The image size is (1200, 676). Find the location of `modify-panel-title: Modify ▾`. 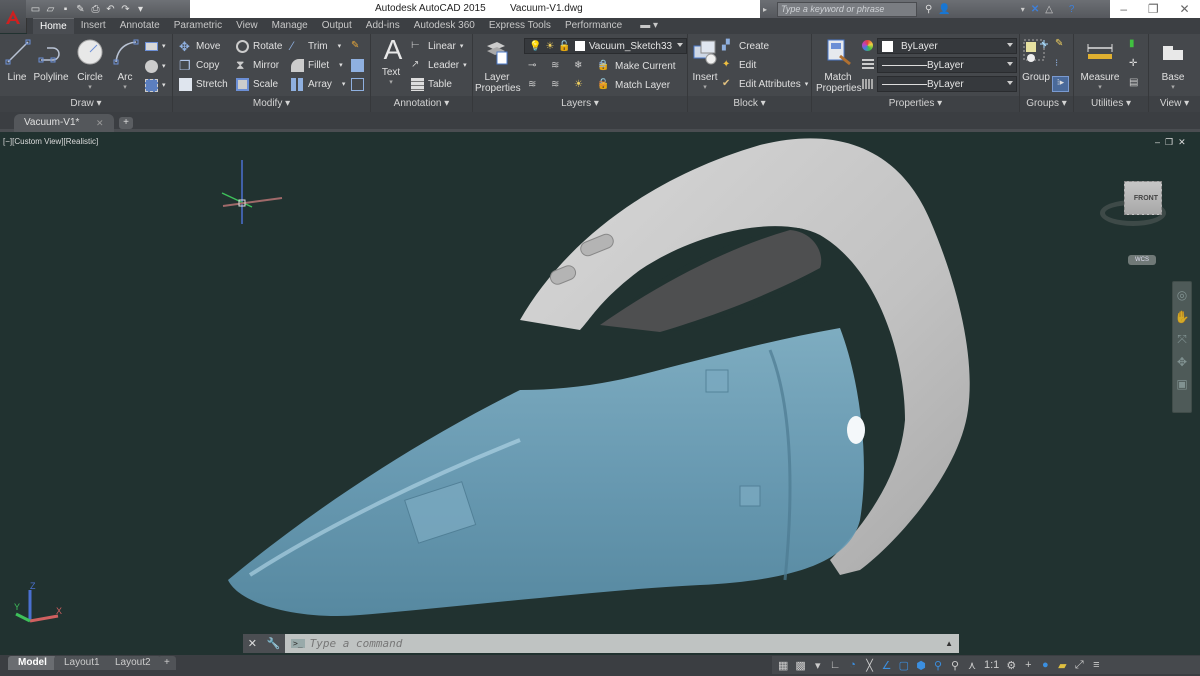

modify-panel-title: Modify ▾ is located at coordinates (271, 104).